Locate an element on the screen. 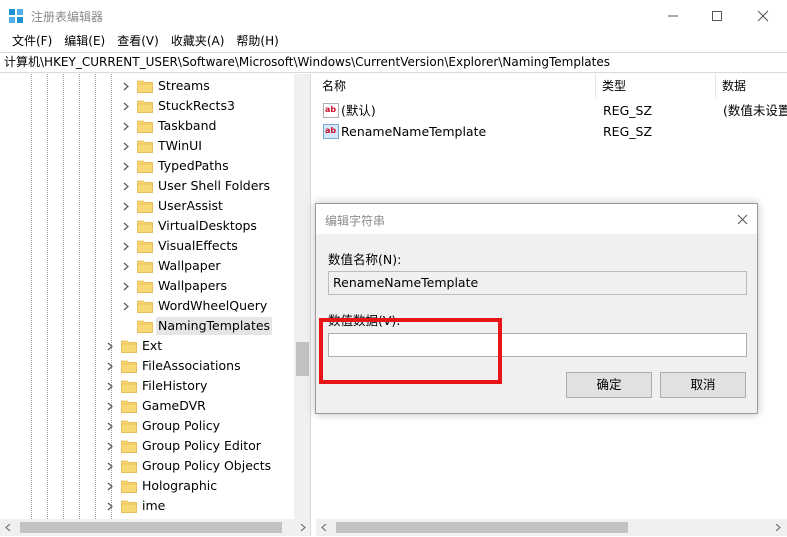 This screenshot has height=537, width=787. tree-item: FileAssociations is located at coordinates (174, 366).